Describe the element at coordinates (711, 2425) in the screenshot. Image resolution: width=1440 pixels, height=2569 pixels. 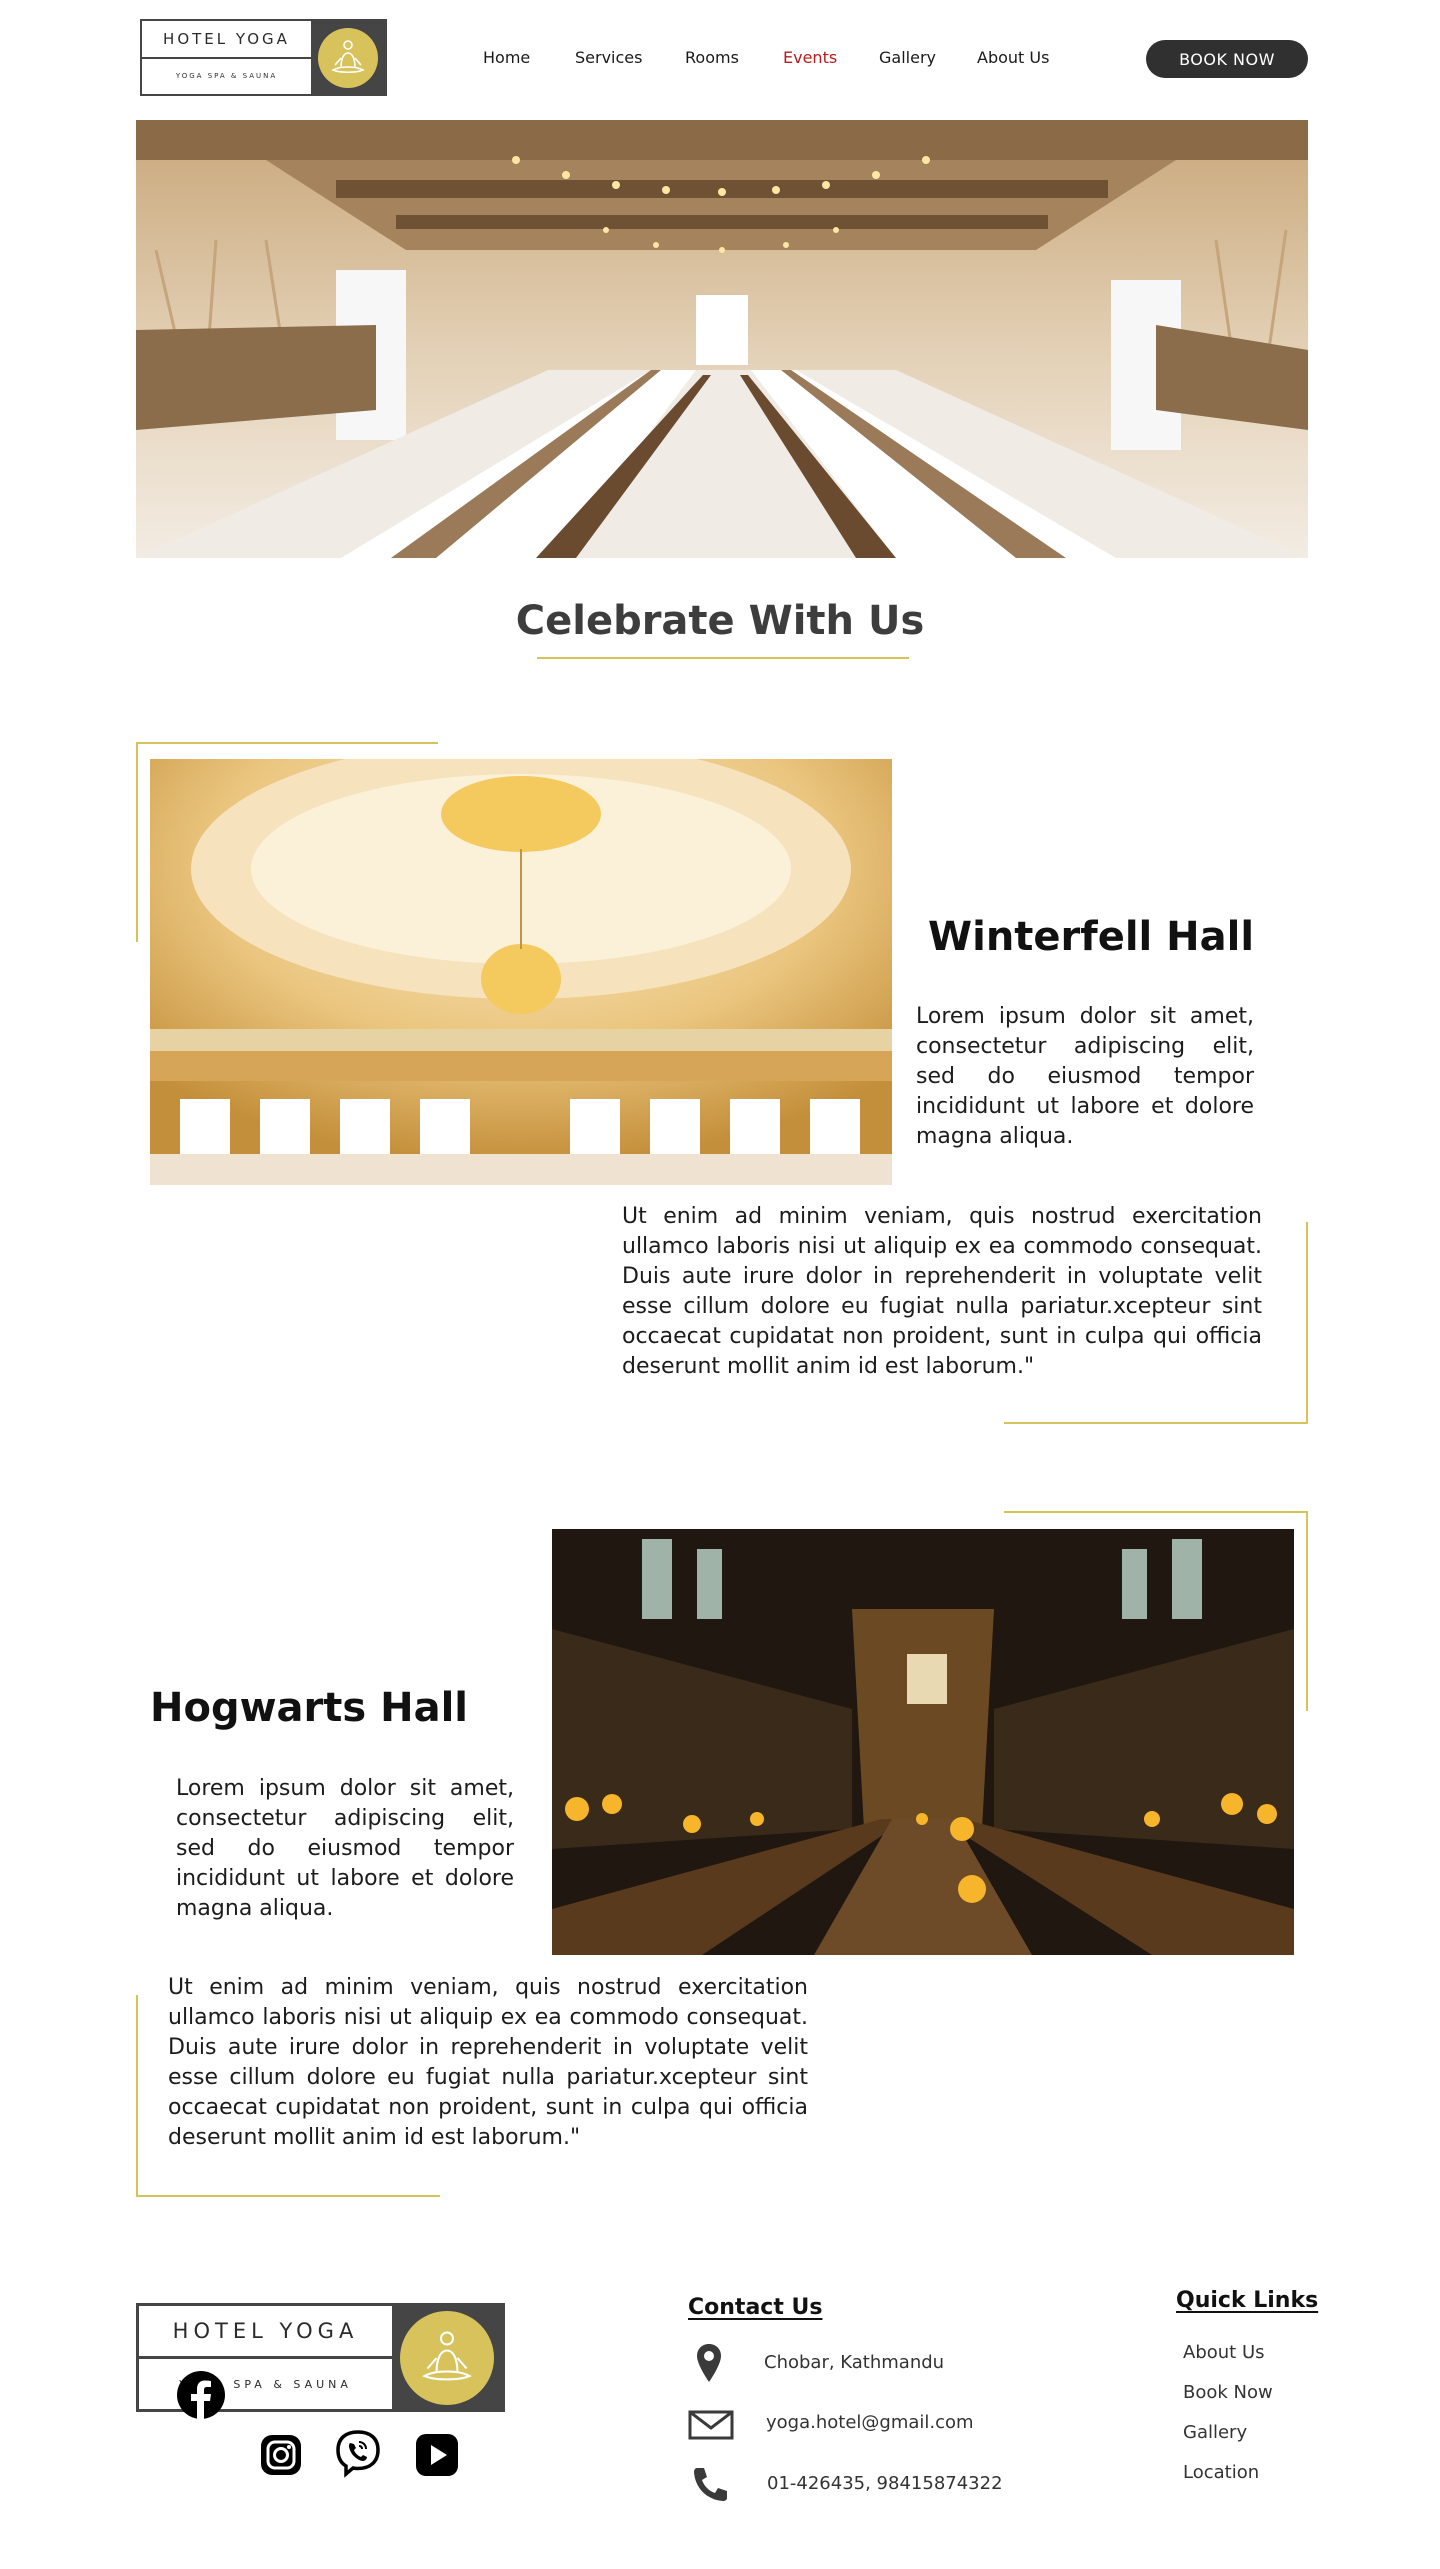
I see `envelope-icon` at that location.